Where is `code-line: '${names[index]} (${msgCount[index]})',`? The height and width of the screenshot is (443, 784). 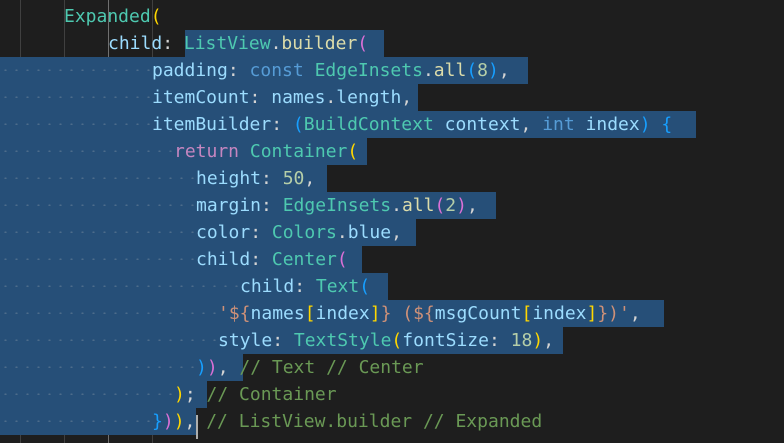
code-line: '${names[index]} (${msgCount[index]})', is located at coordinates (429, 313).